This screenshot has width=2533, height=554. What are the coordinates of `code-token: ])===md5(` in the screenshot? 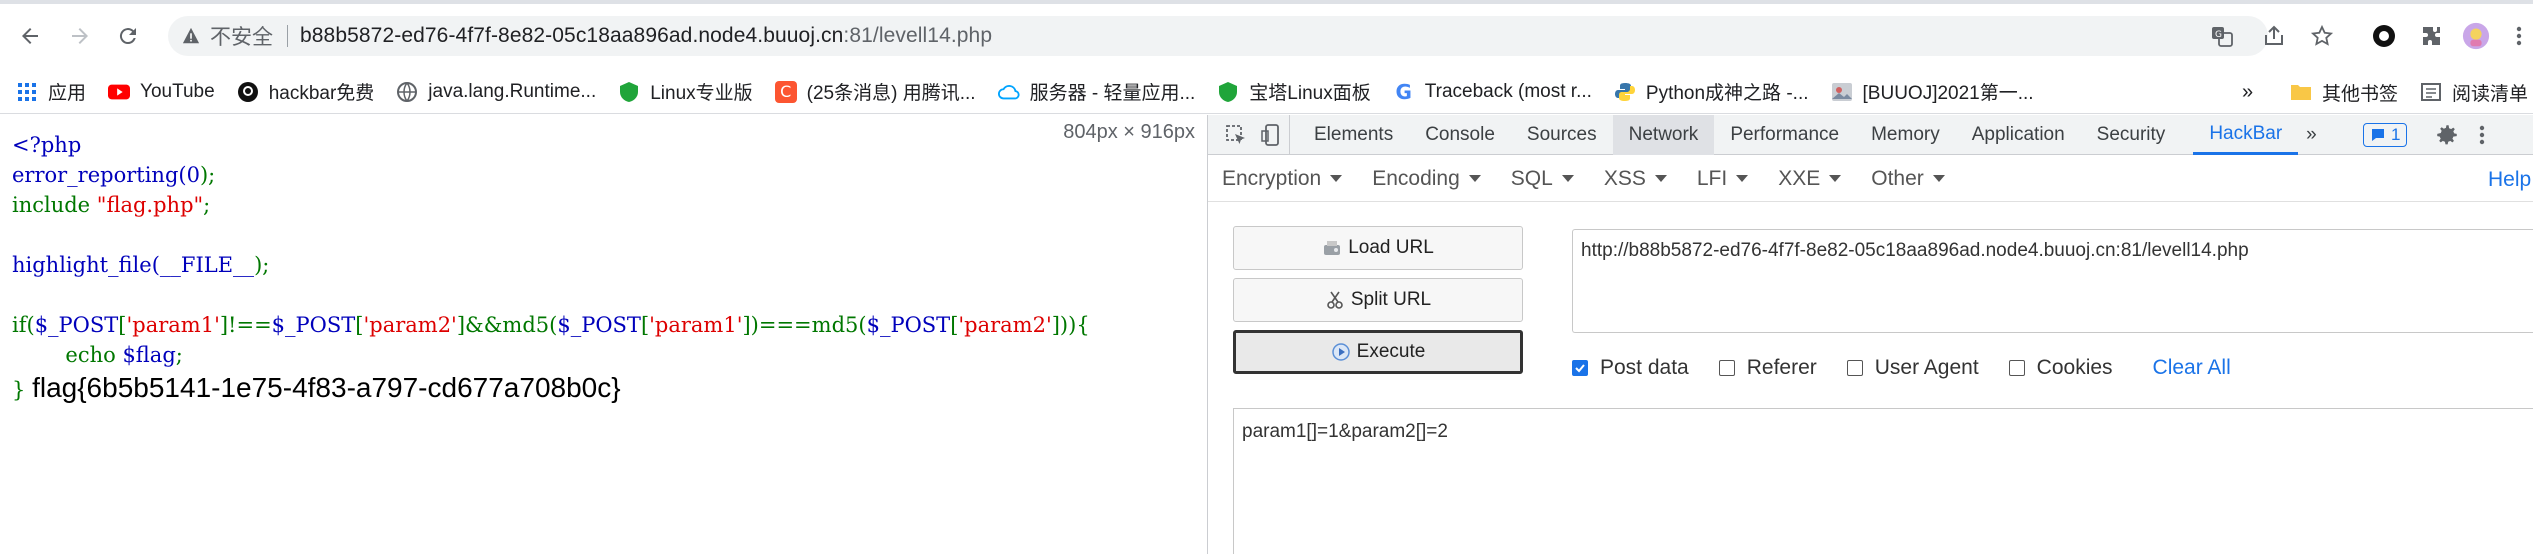 It's located at (804, 325).